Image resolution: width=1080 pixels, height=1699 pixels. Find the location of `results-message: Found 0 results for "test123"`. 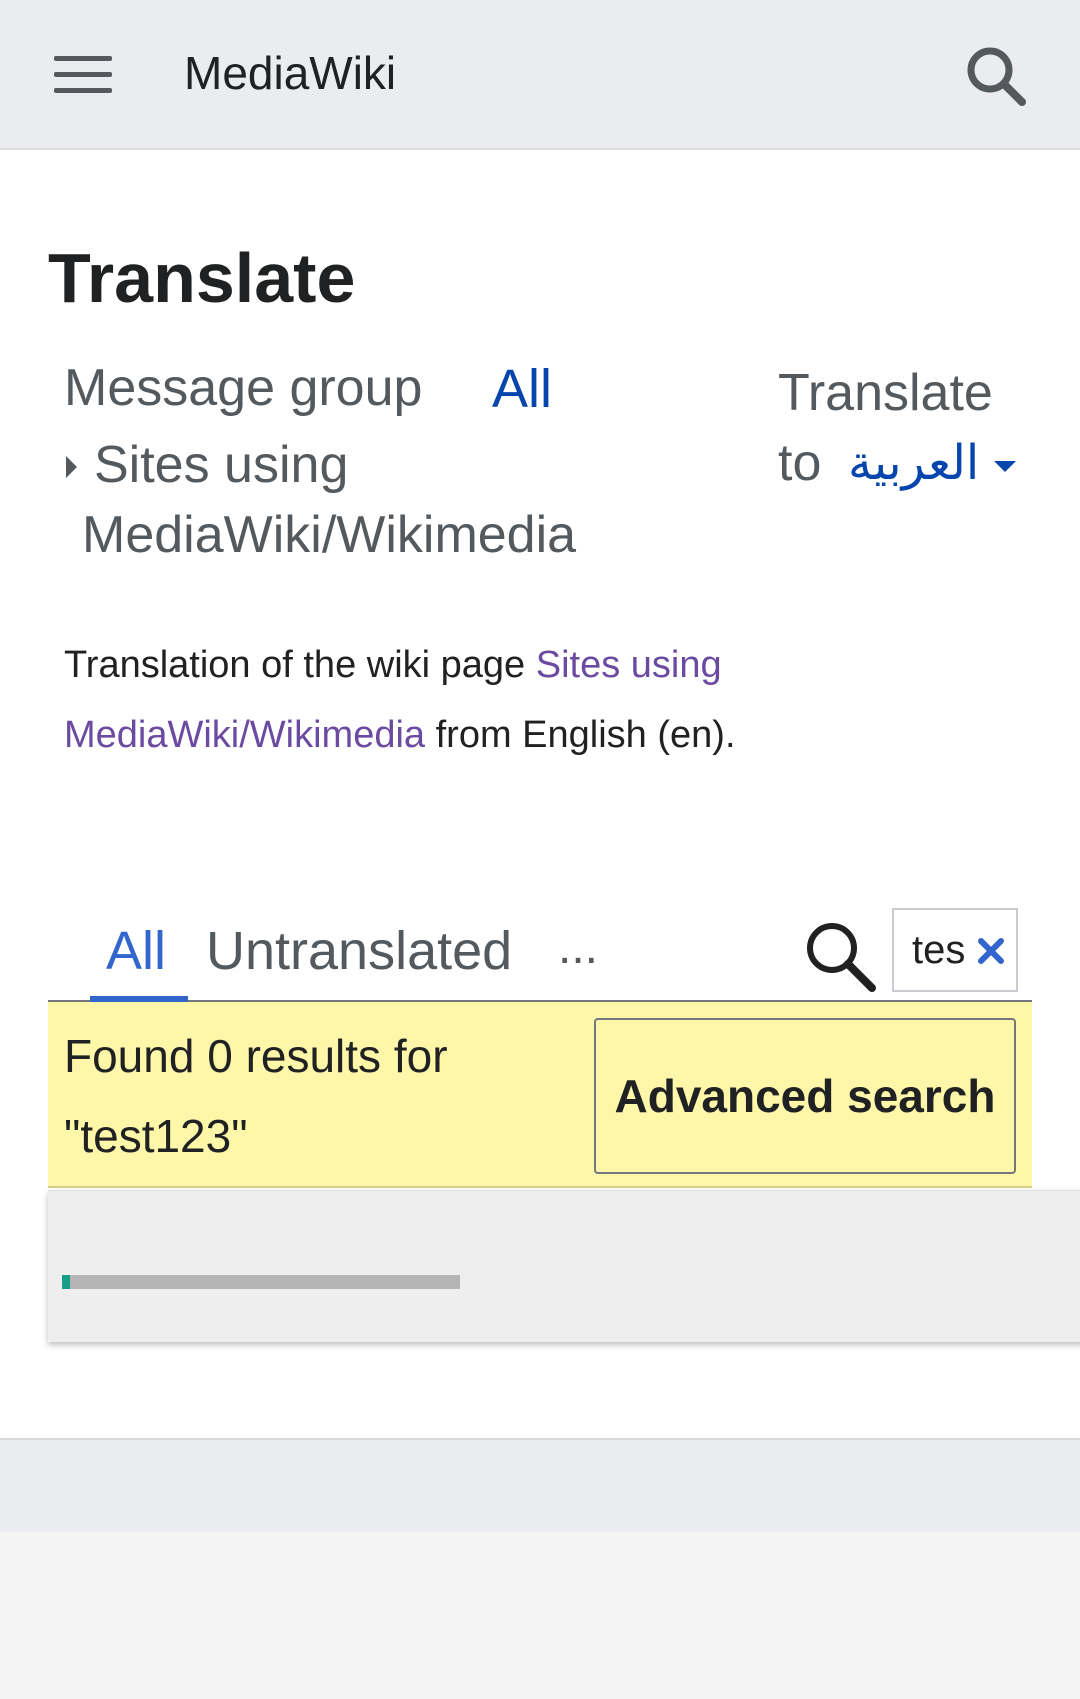

results-message: Found 0 results for "test123" is located at coordinates (256, 1096).